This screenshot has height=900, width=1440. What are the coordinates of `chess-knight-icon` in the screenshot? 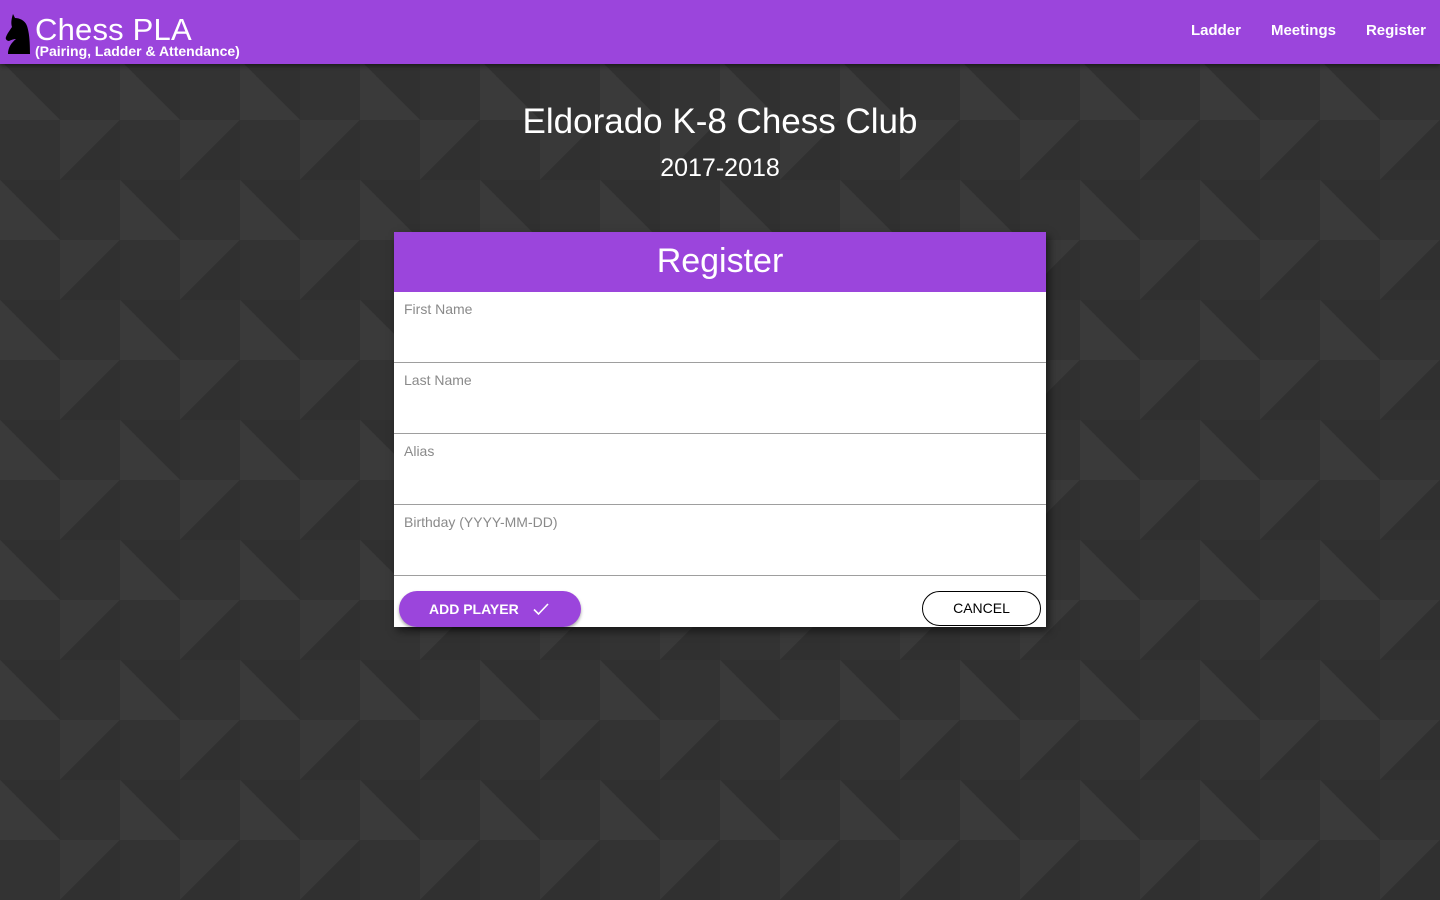 It's located at (18, 34).